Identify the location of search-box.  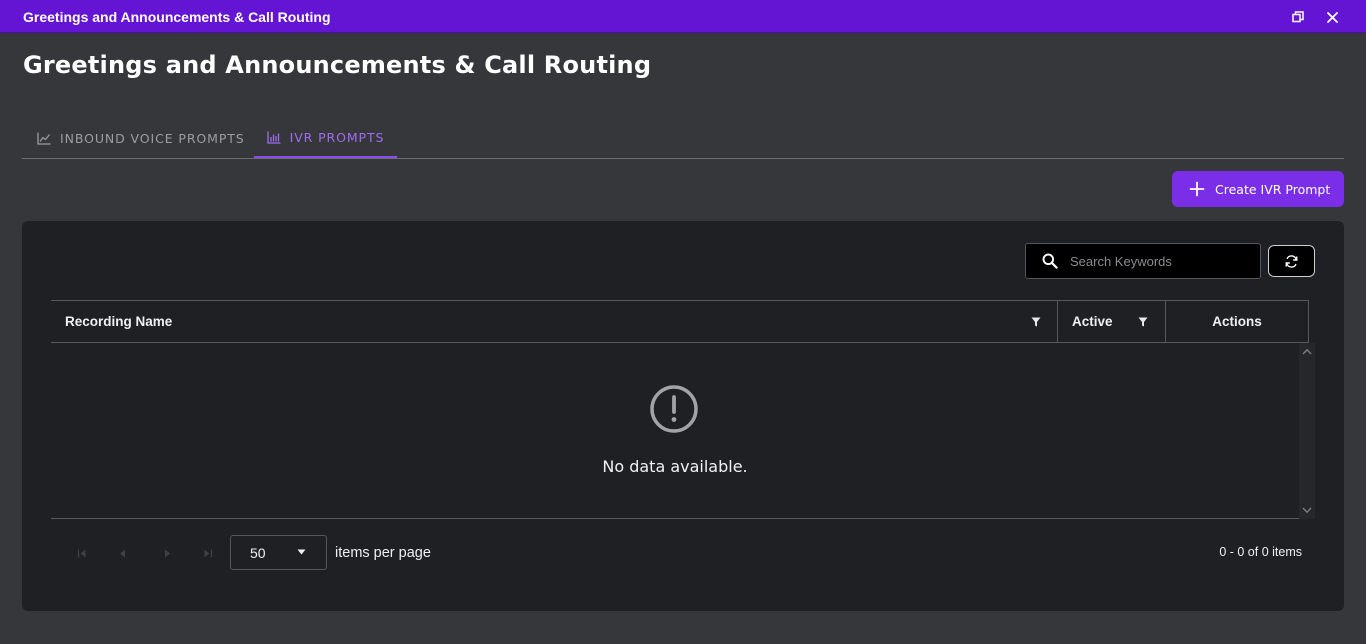
(1143, 261).